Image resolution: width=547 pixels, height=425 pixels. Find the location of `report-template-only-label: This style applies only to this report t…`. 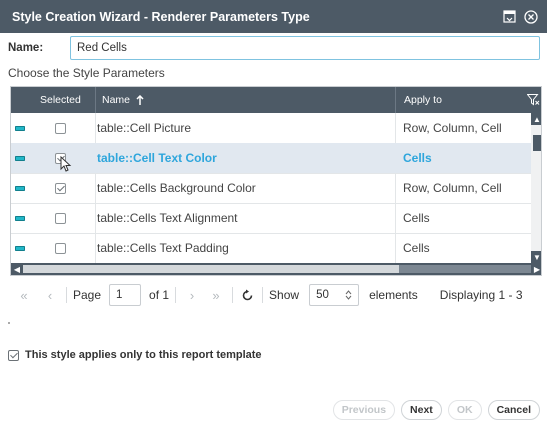

report-template-only-label: This style applies only to this report t… is located at coordinates (143, 355).